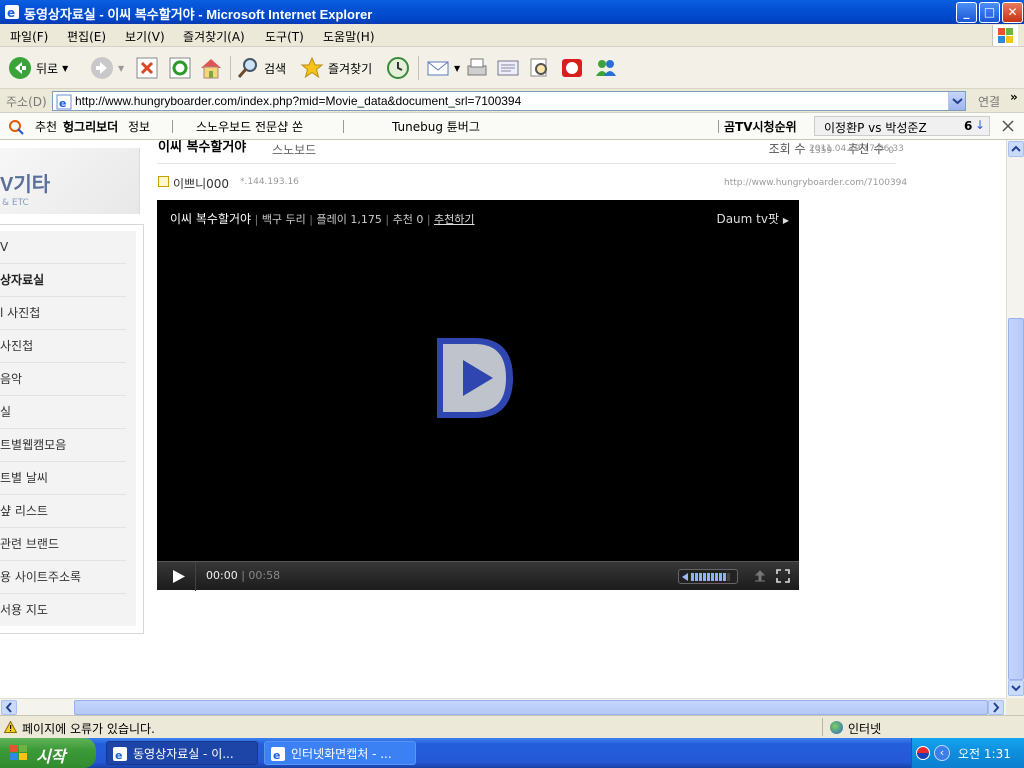 The image size is (1024, 768). I want to click on windows-flag-icon, so click(1005, 35).